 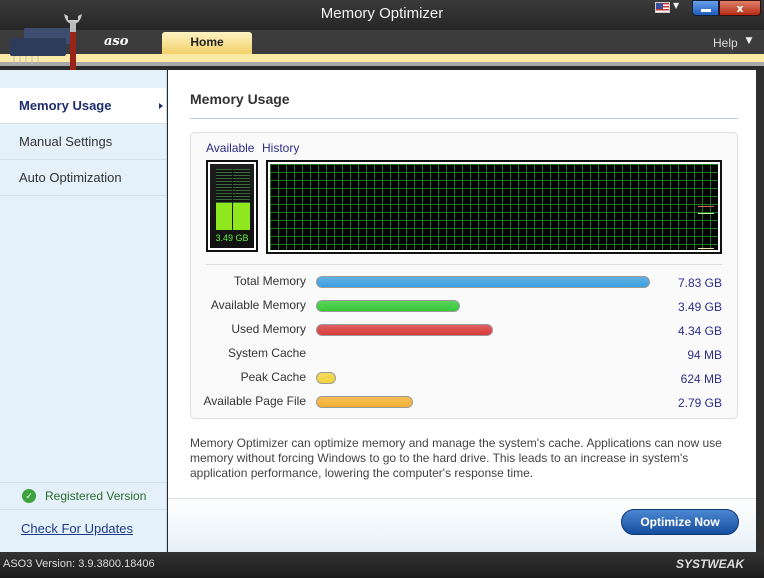 I want to click on stat-name: Available Page File, so click(x=254, y=401).